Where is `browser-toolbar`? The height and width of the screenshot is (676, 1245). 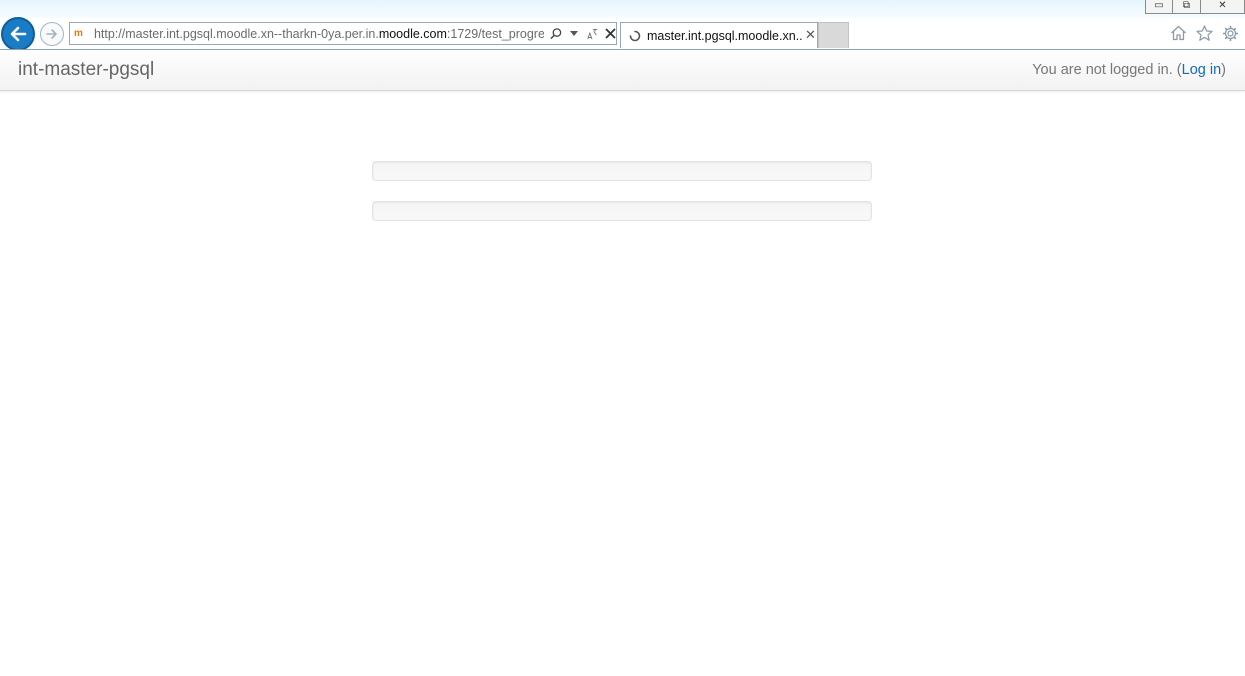 browser-toolbar is located at coordinates (1204, 33).